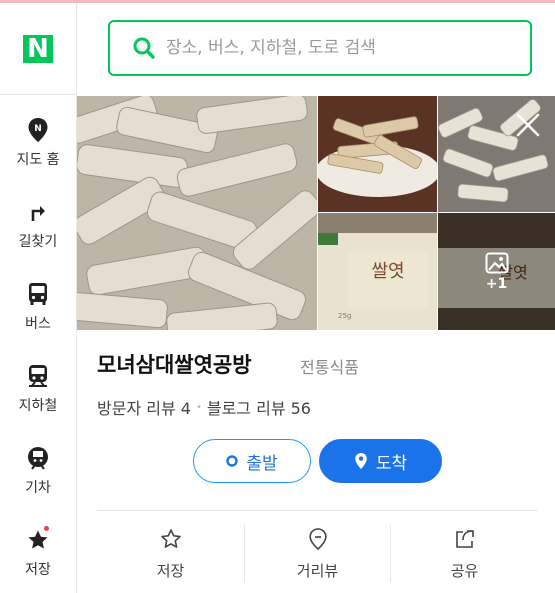 The width and height of the screenshot is (555, 593). What do you see at coordinates (361, 461) in the screenshot?
I see `destination-pin-icon` at bounding box center [361, 461].